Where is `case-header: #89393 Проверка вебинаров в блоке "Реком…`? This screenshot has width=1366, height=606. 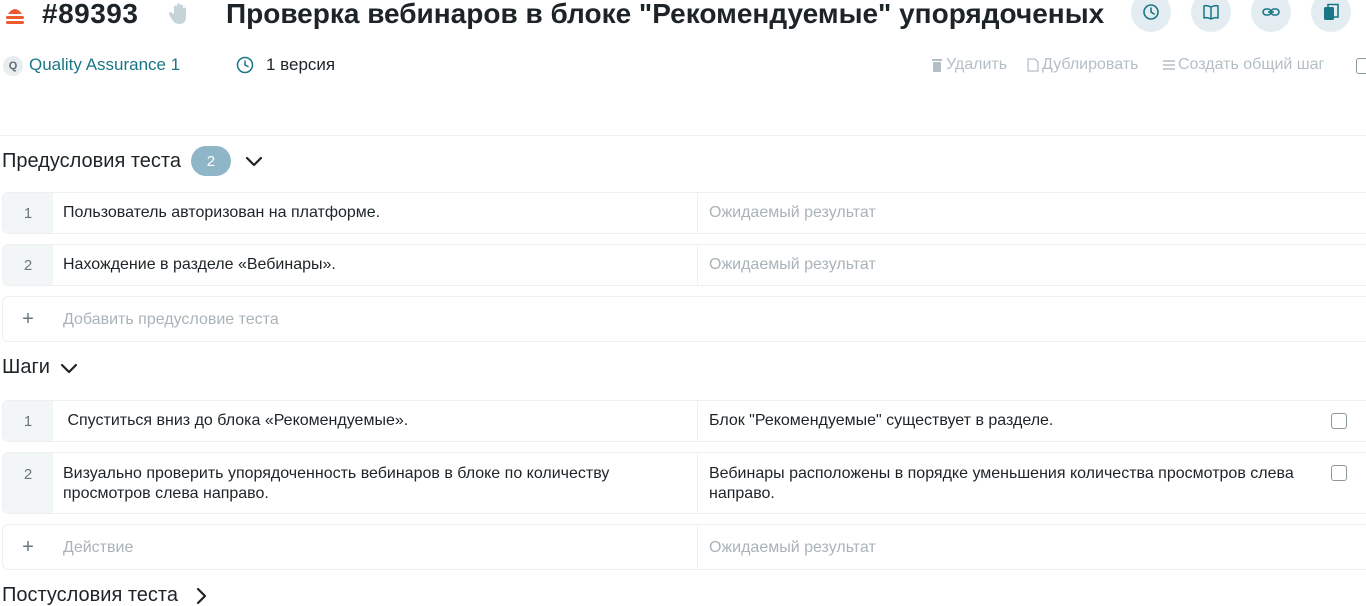
case-header: #89393 Проверка вебинаров в блоке "Реком… is located at coordinates (683, 18).